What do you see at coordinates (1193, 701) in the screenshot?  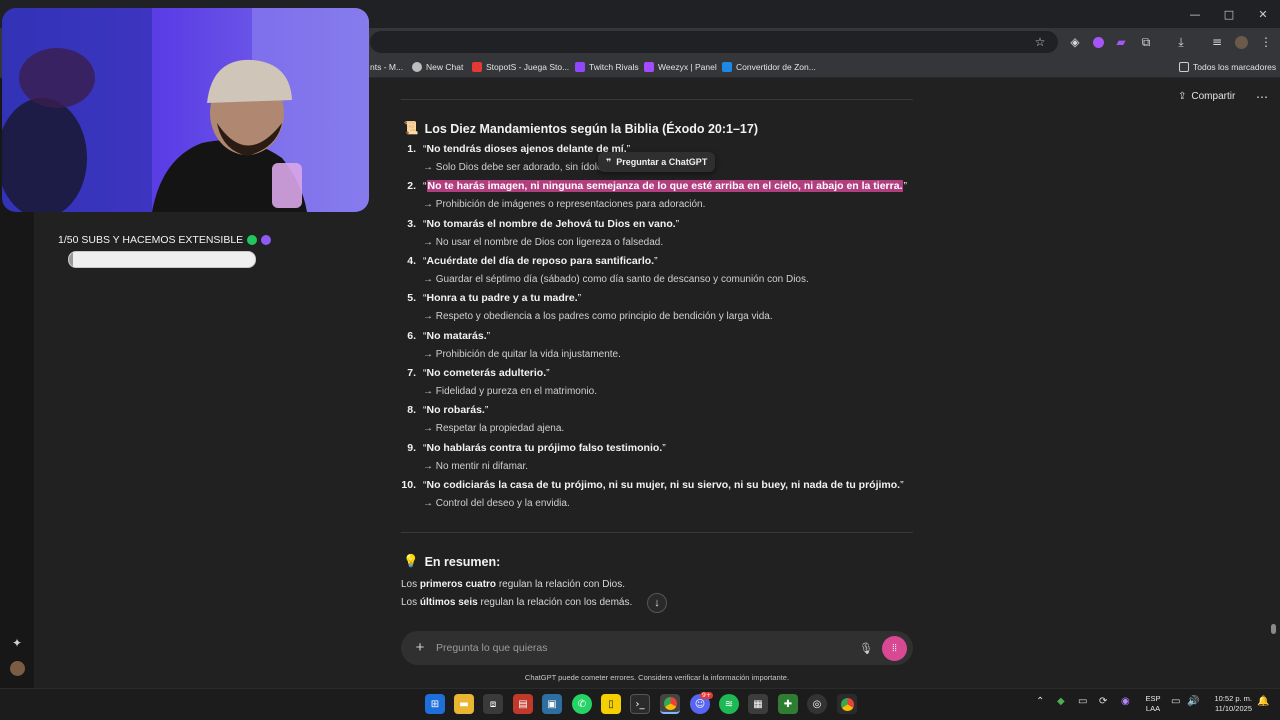 I see `volume-icon: 🔊` at bounding box center [1193, 701].